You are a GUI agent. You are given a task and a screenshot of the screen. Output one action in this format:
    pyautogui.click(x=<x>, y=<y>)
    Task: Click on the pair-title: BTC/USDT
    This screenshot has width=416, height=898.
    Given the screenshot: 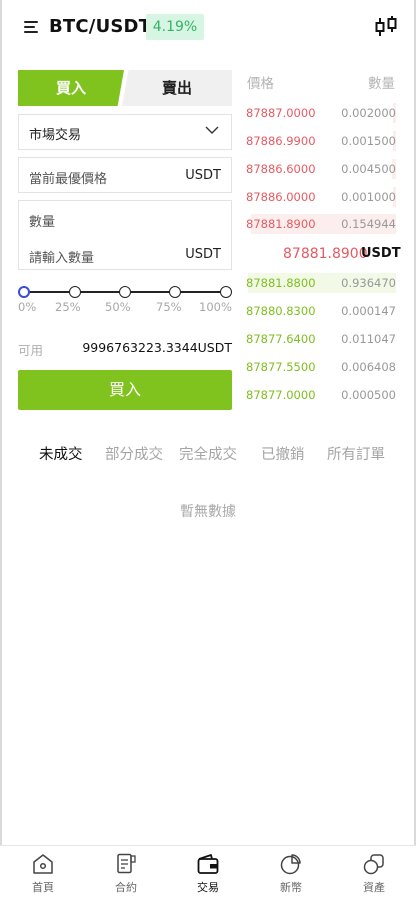 What is the action you would take?
    pyautogui.click(x=100, y=26)
    